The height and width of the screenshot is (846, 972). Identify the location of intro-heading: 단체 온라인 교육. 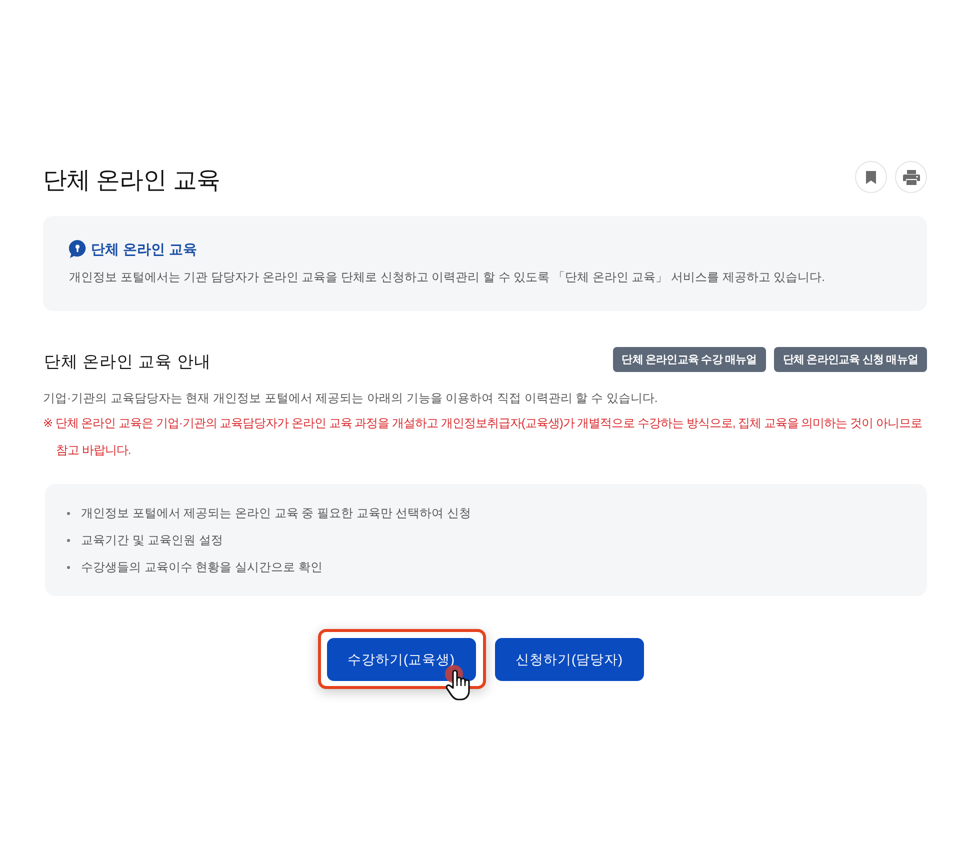
(144, 249).